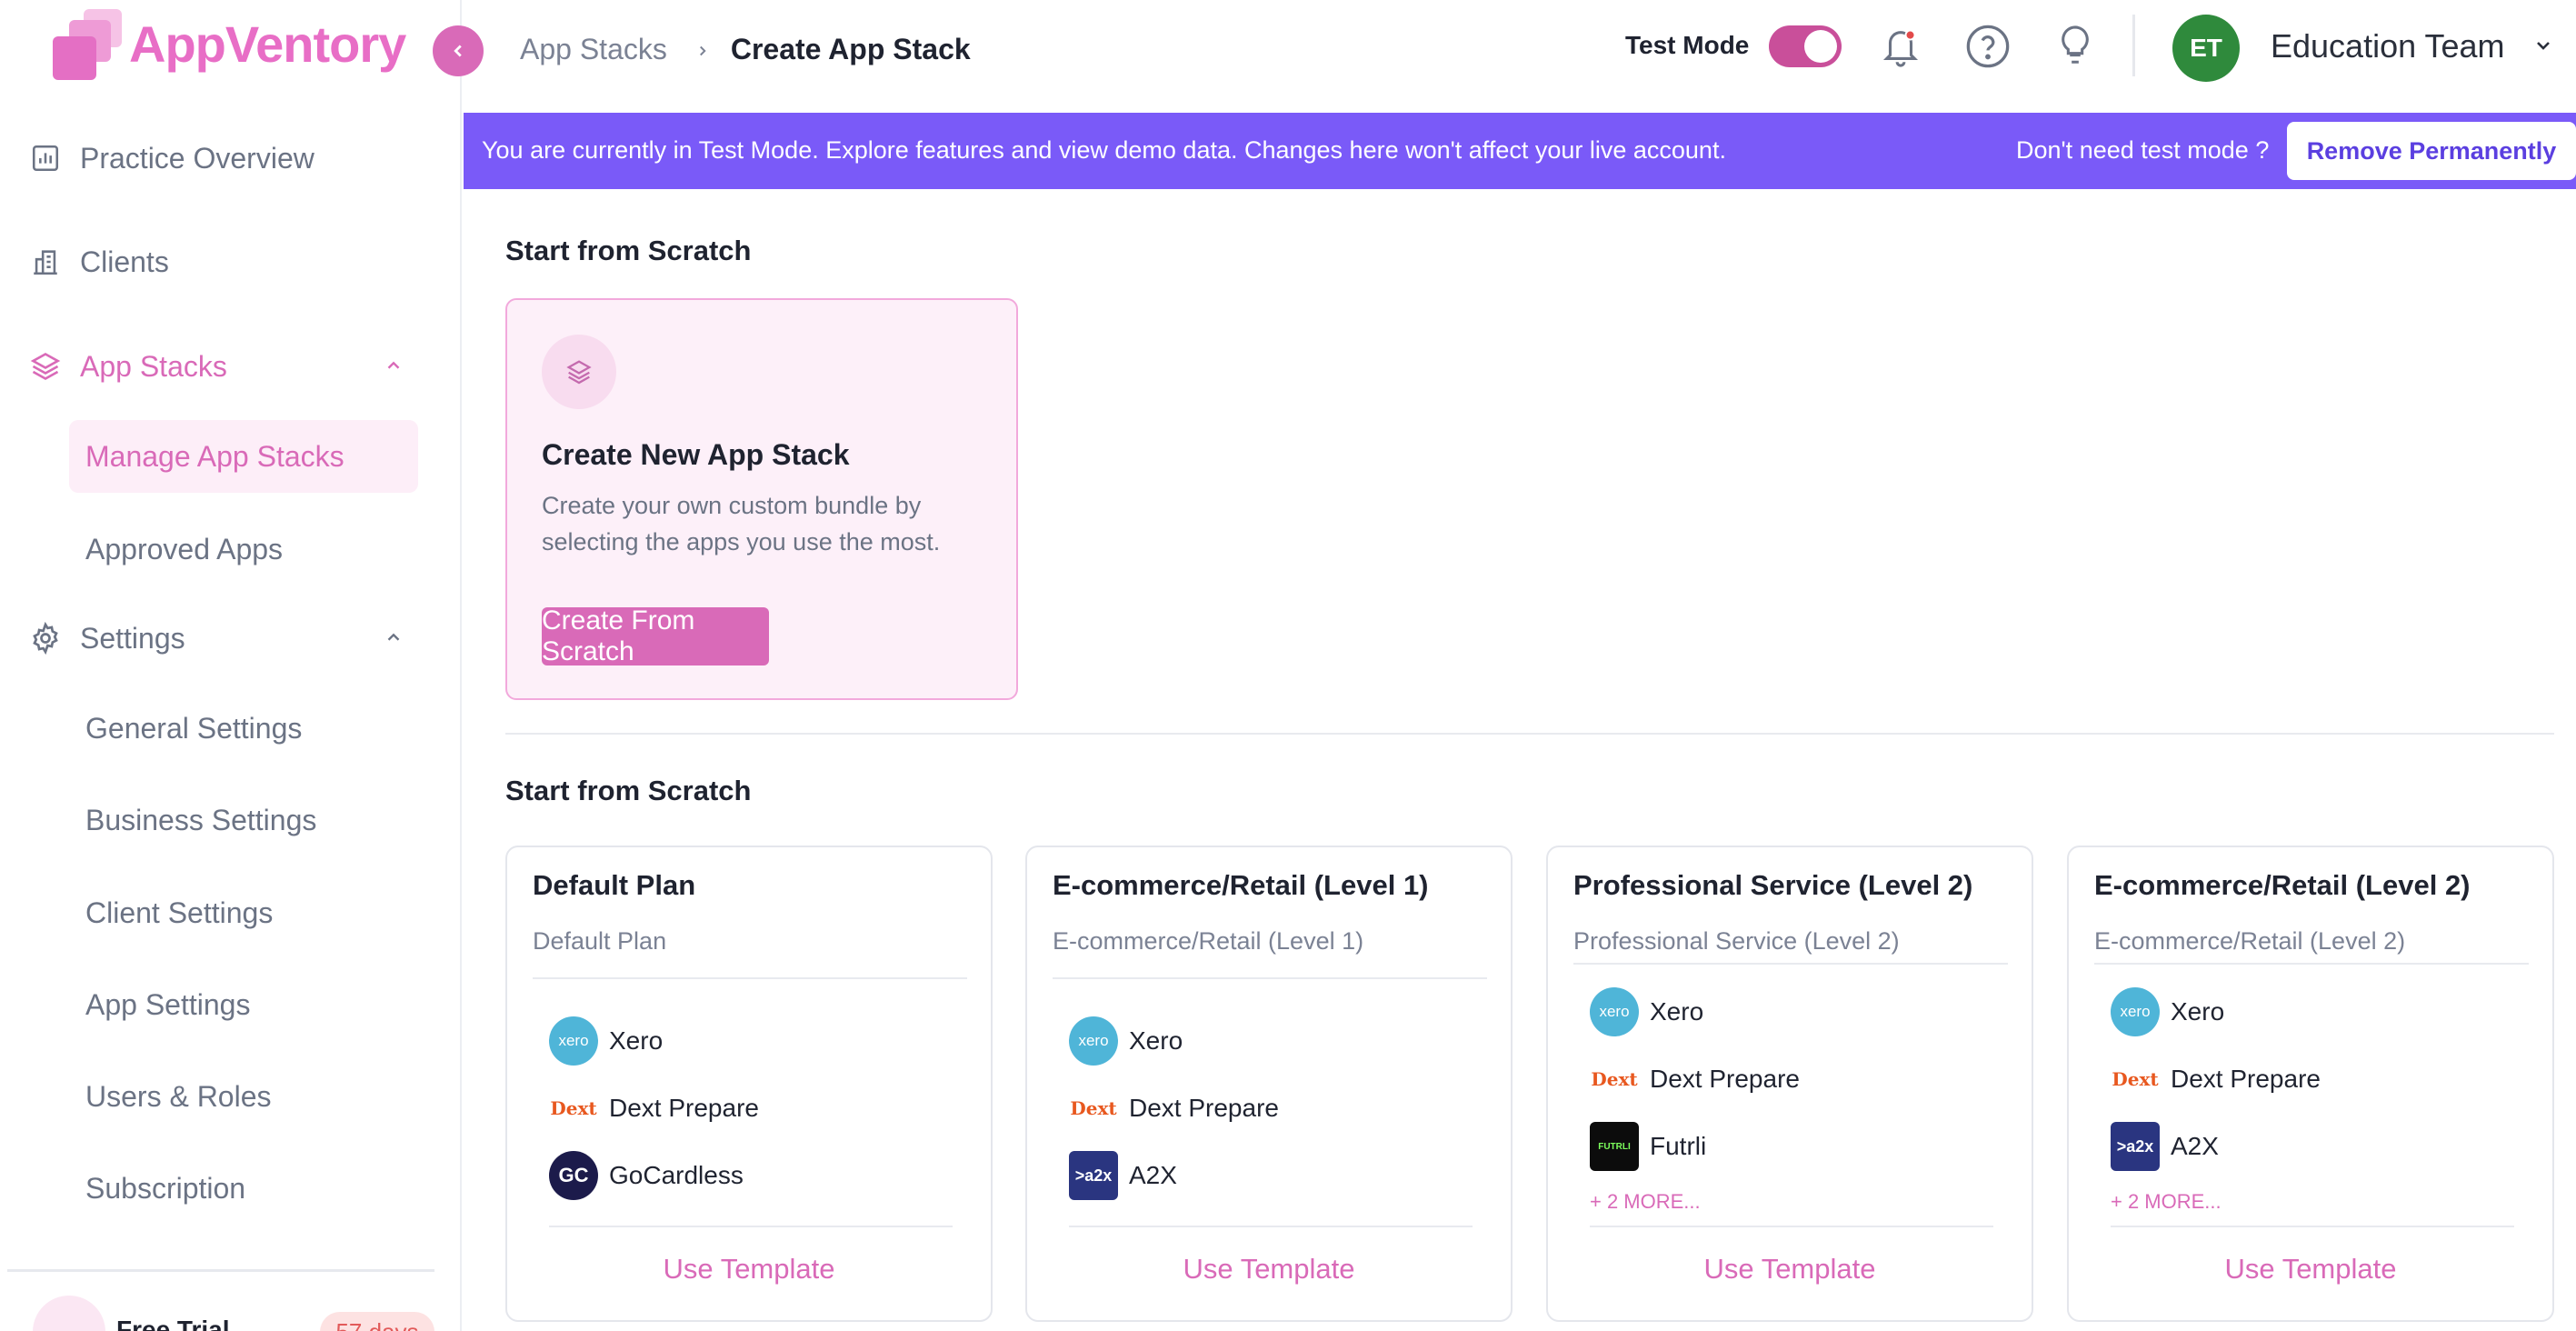 The width and height of the screenshot is (2576, 1331). I want to click on sidebar-item-label: App Stacks, so click(153, 366).